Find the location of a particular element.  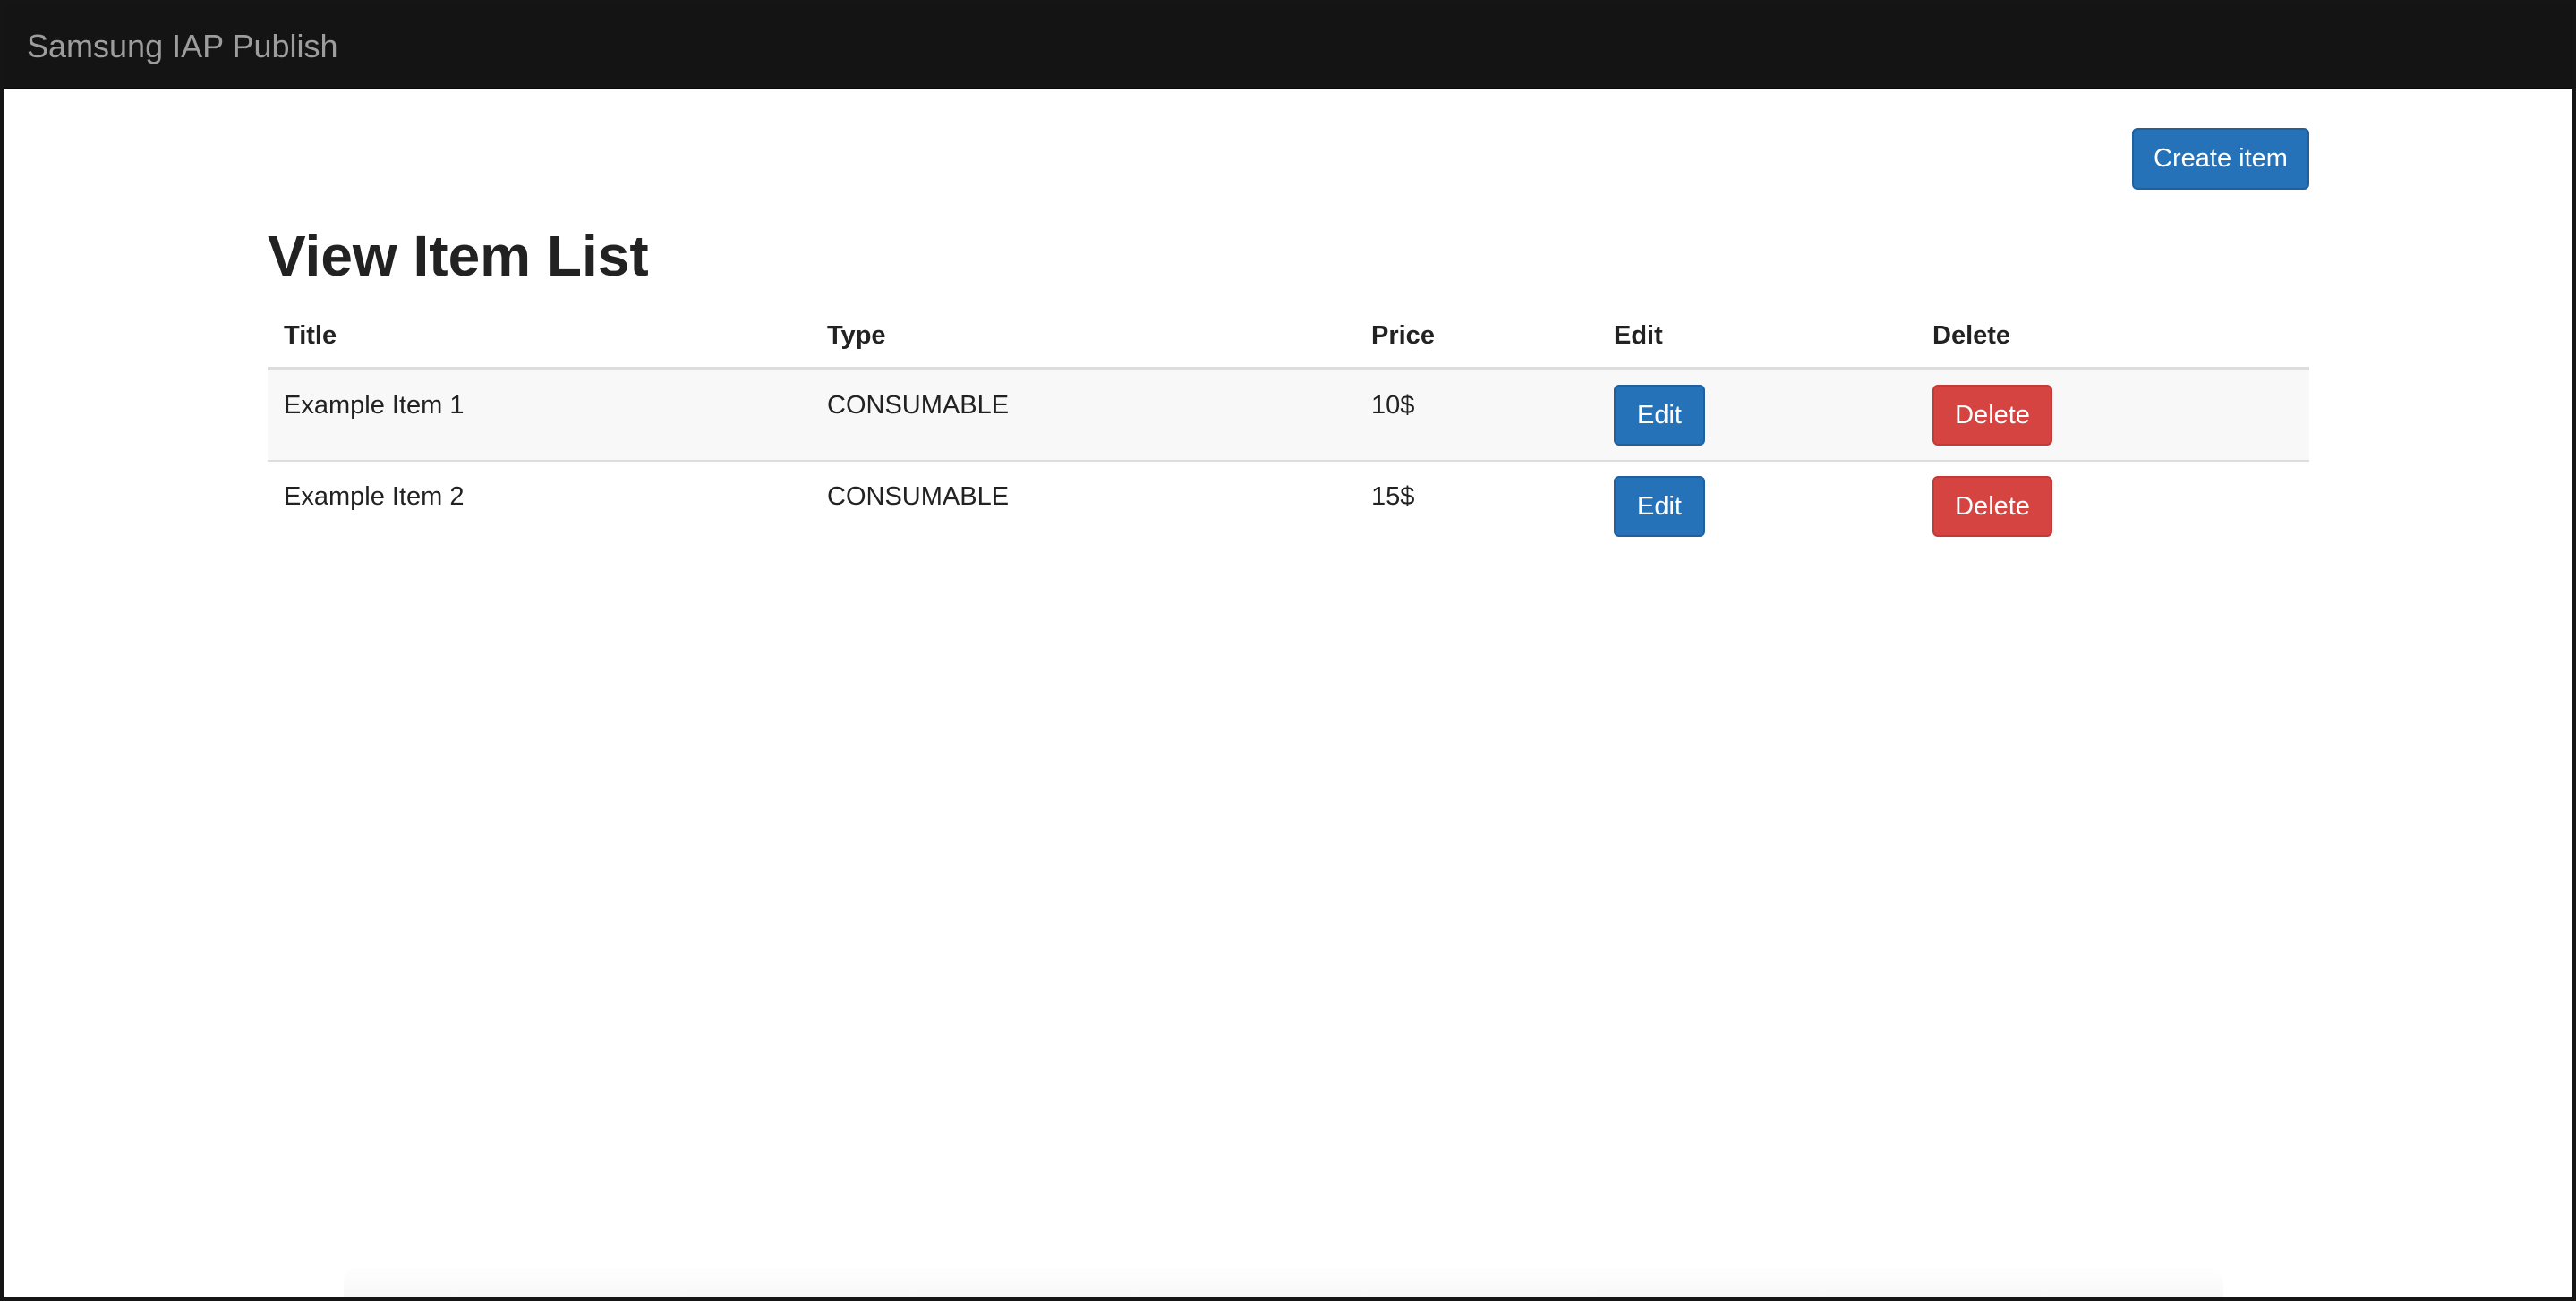

header-edit: Edit is located at coordinates (1638, 335).